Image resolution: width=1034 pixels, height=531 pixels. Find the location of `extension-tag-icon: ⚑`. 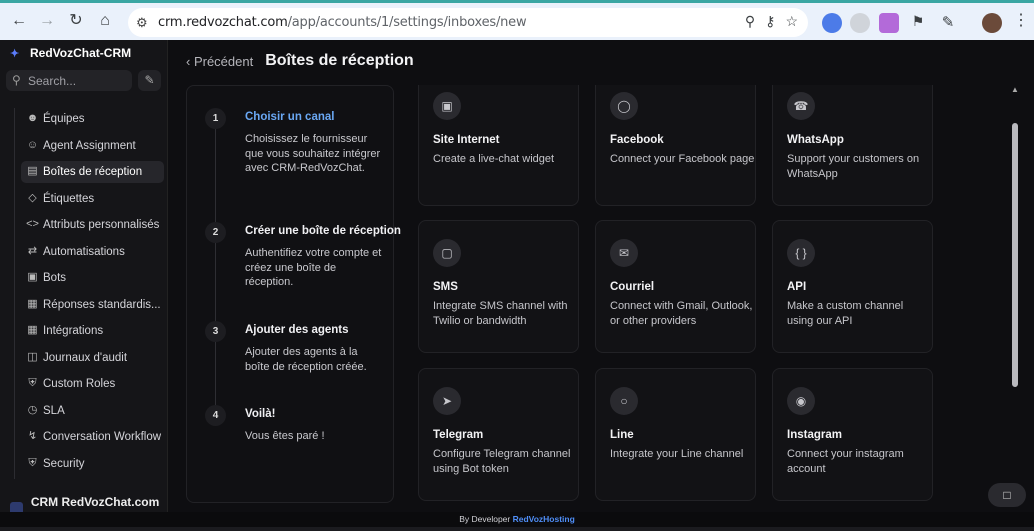

extension-tag-icon: ⚑ is located at coordinates (918, 23).